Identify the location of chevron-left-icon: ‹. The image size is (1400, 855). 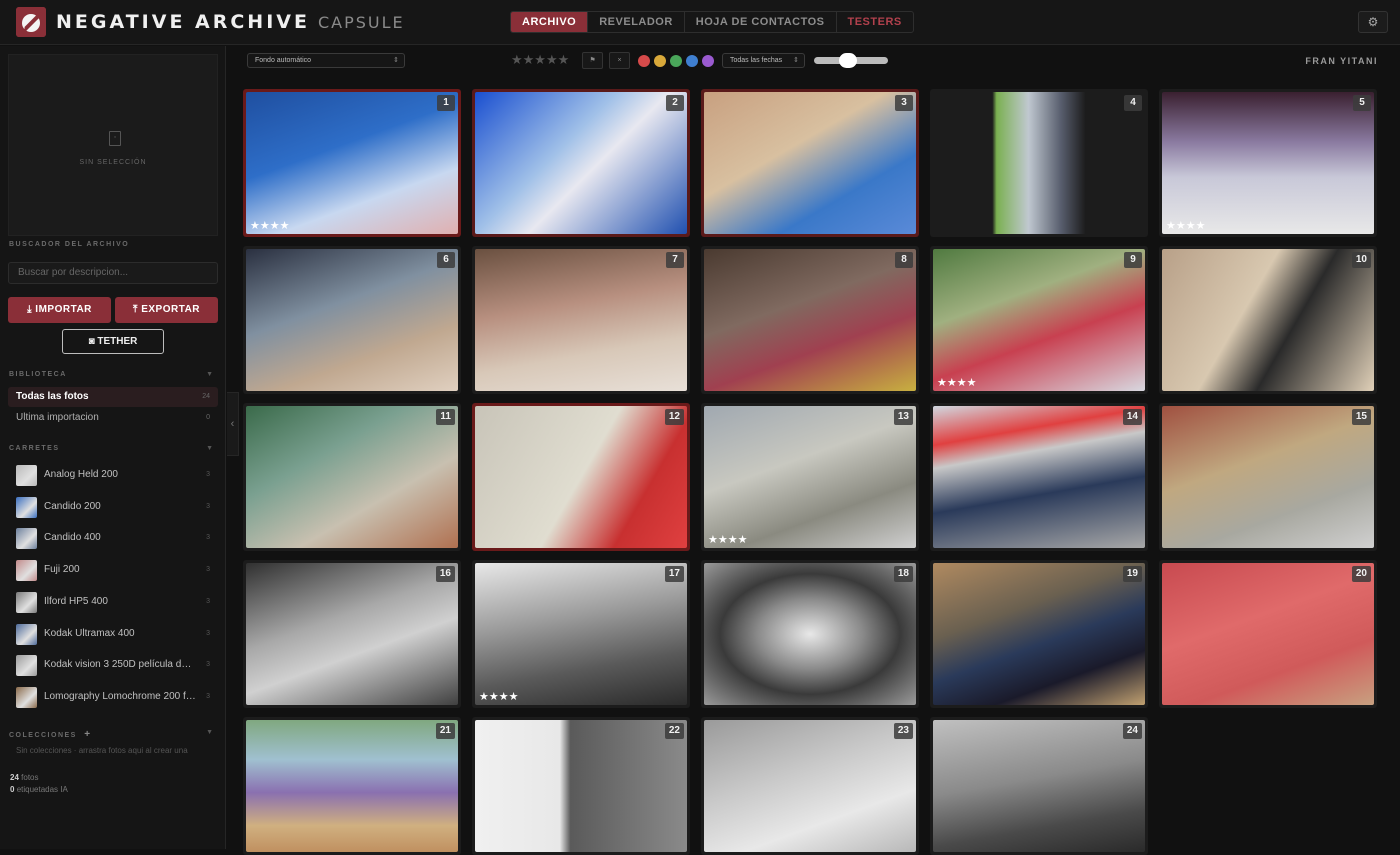
(232, 424).